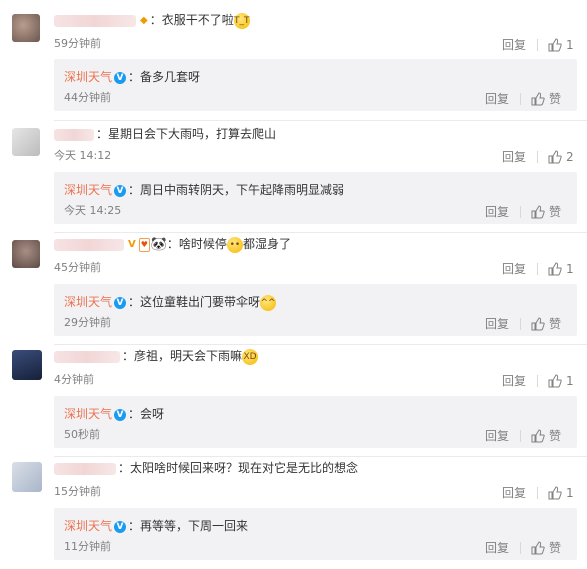  What do you see at coordinates (538, 156) in the screenshot?
I see `comment-actions: 回复 2` at bounding box center [538, 156].